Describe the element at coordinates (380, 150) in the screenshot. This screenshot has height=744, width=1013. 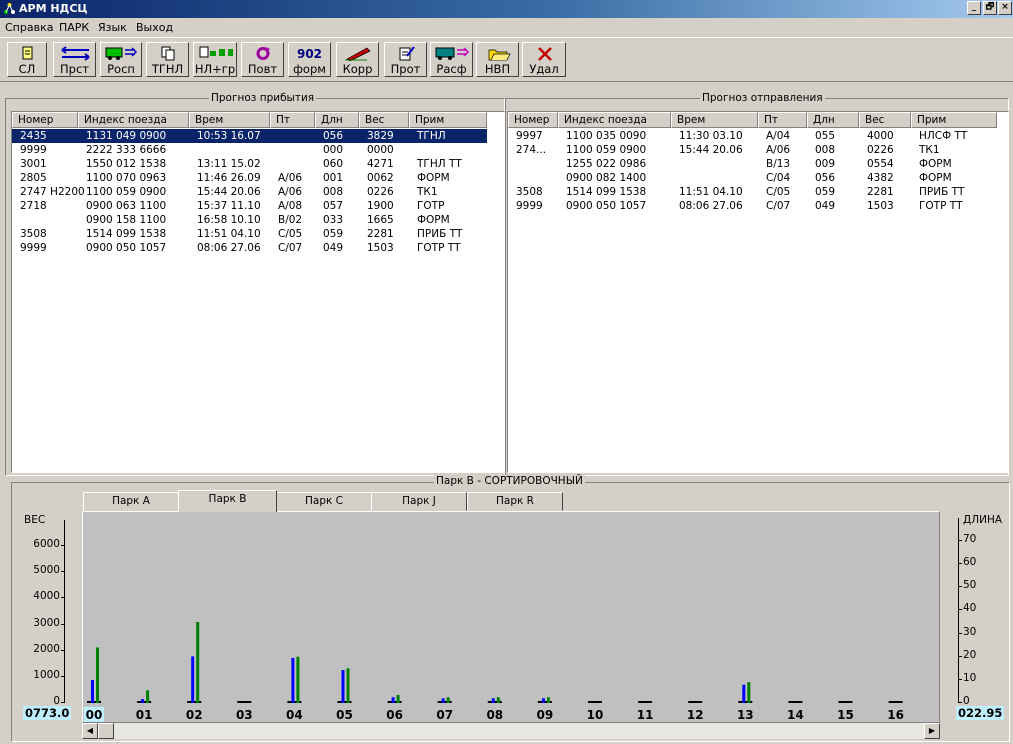
I see `table-cell: 0000` at that location.